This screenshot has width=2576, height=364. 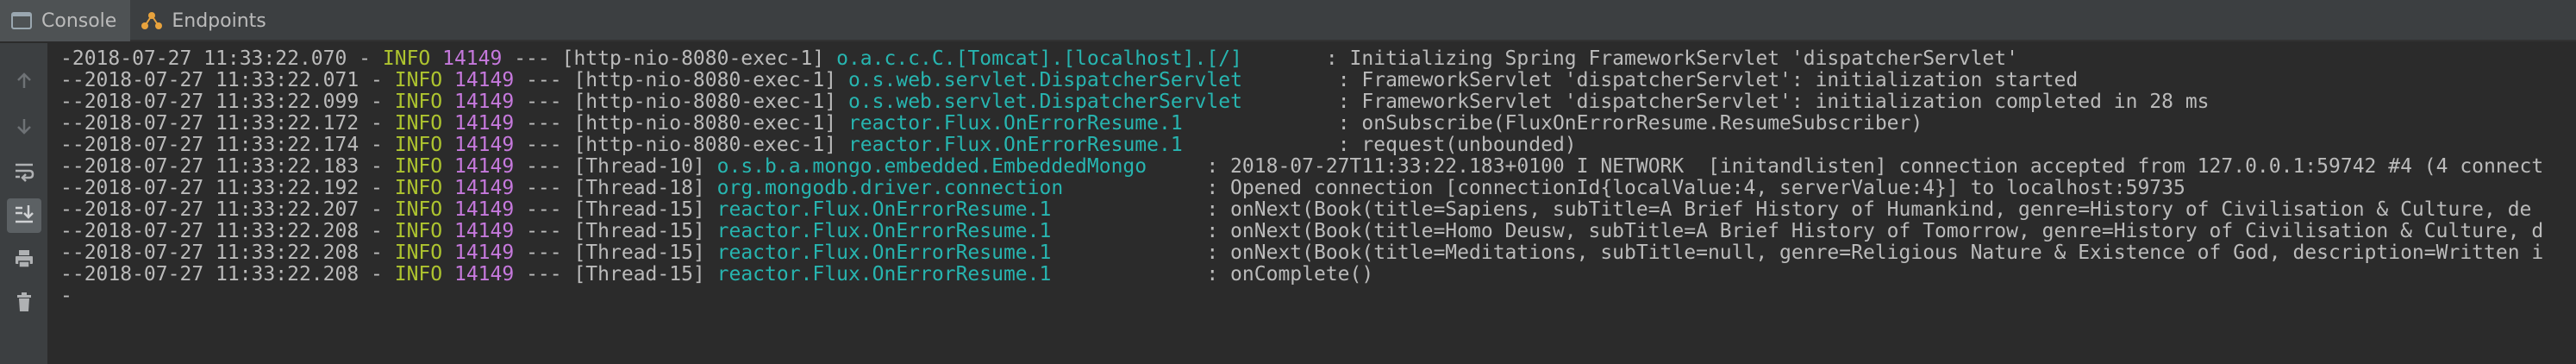 I want to click on endpoints-icon, so click(x=152, y=21).